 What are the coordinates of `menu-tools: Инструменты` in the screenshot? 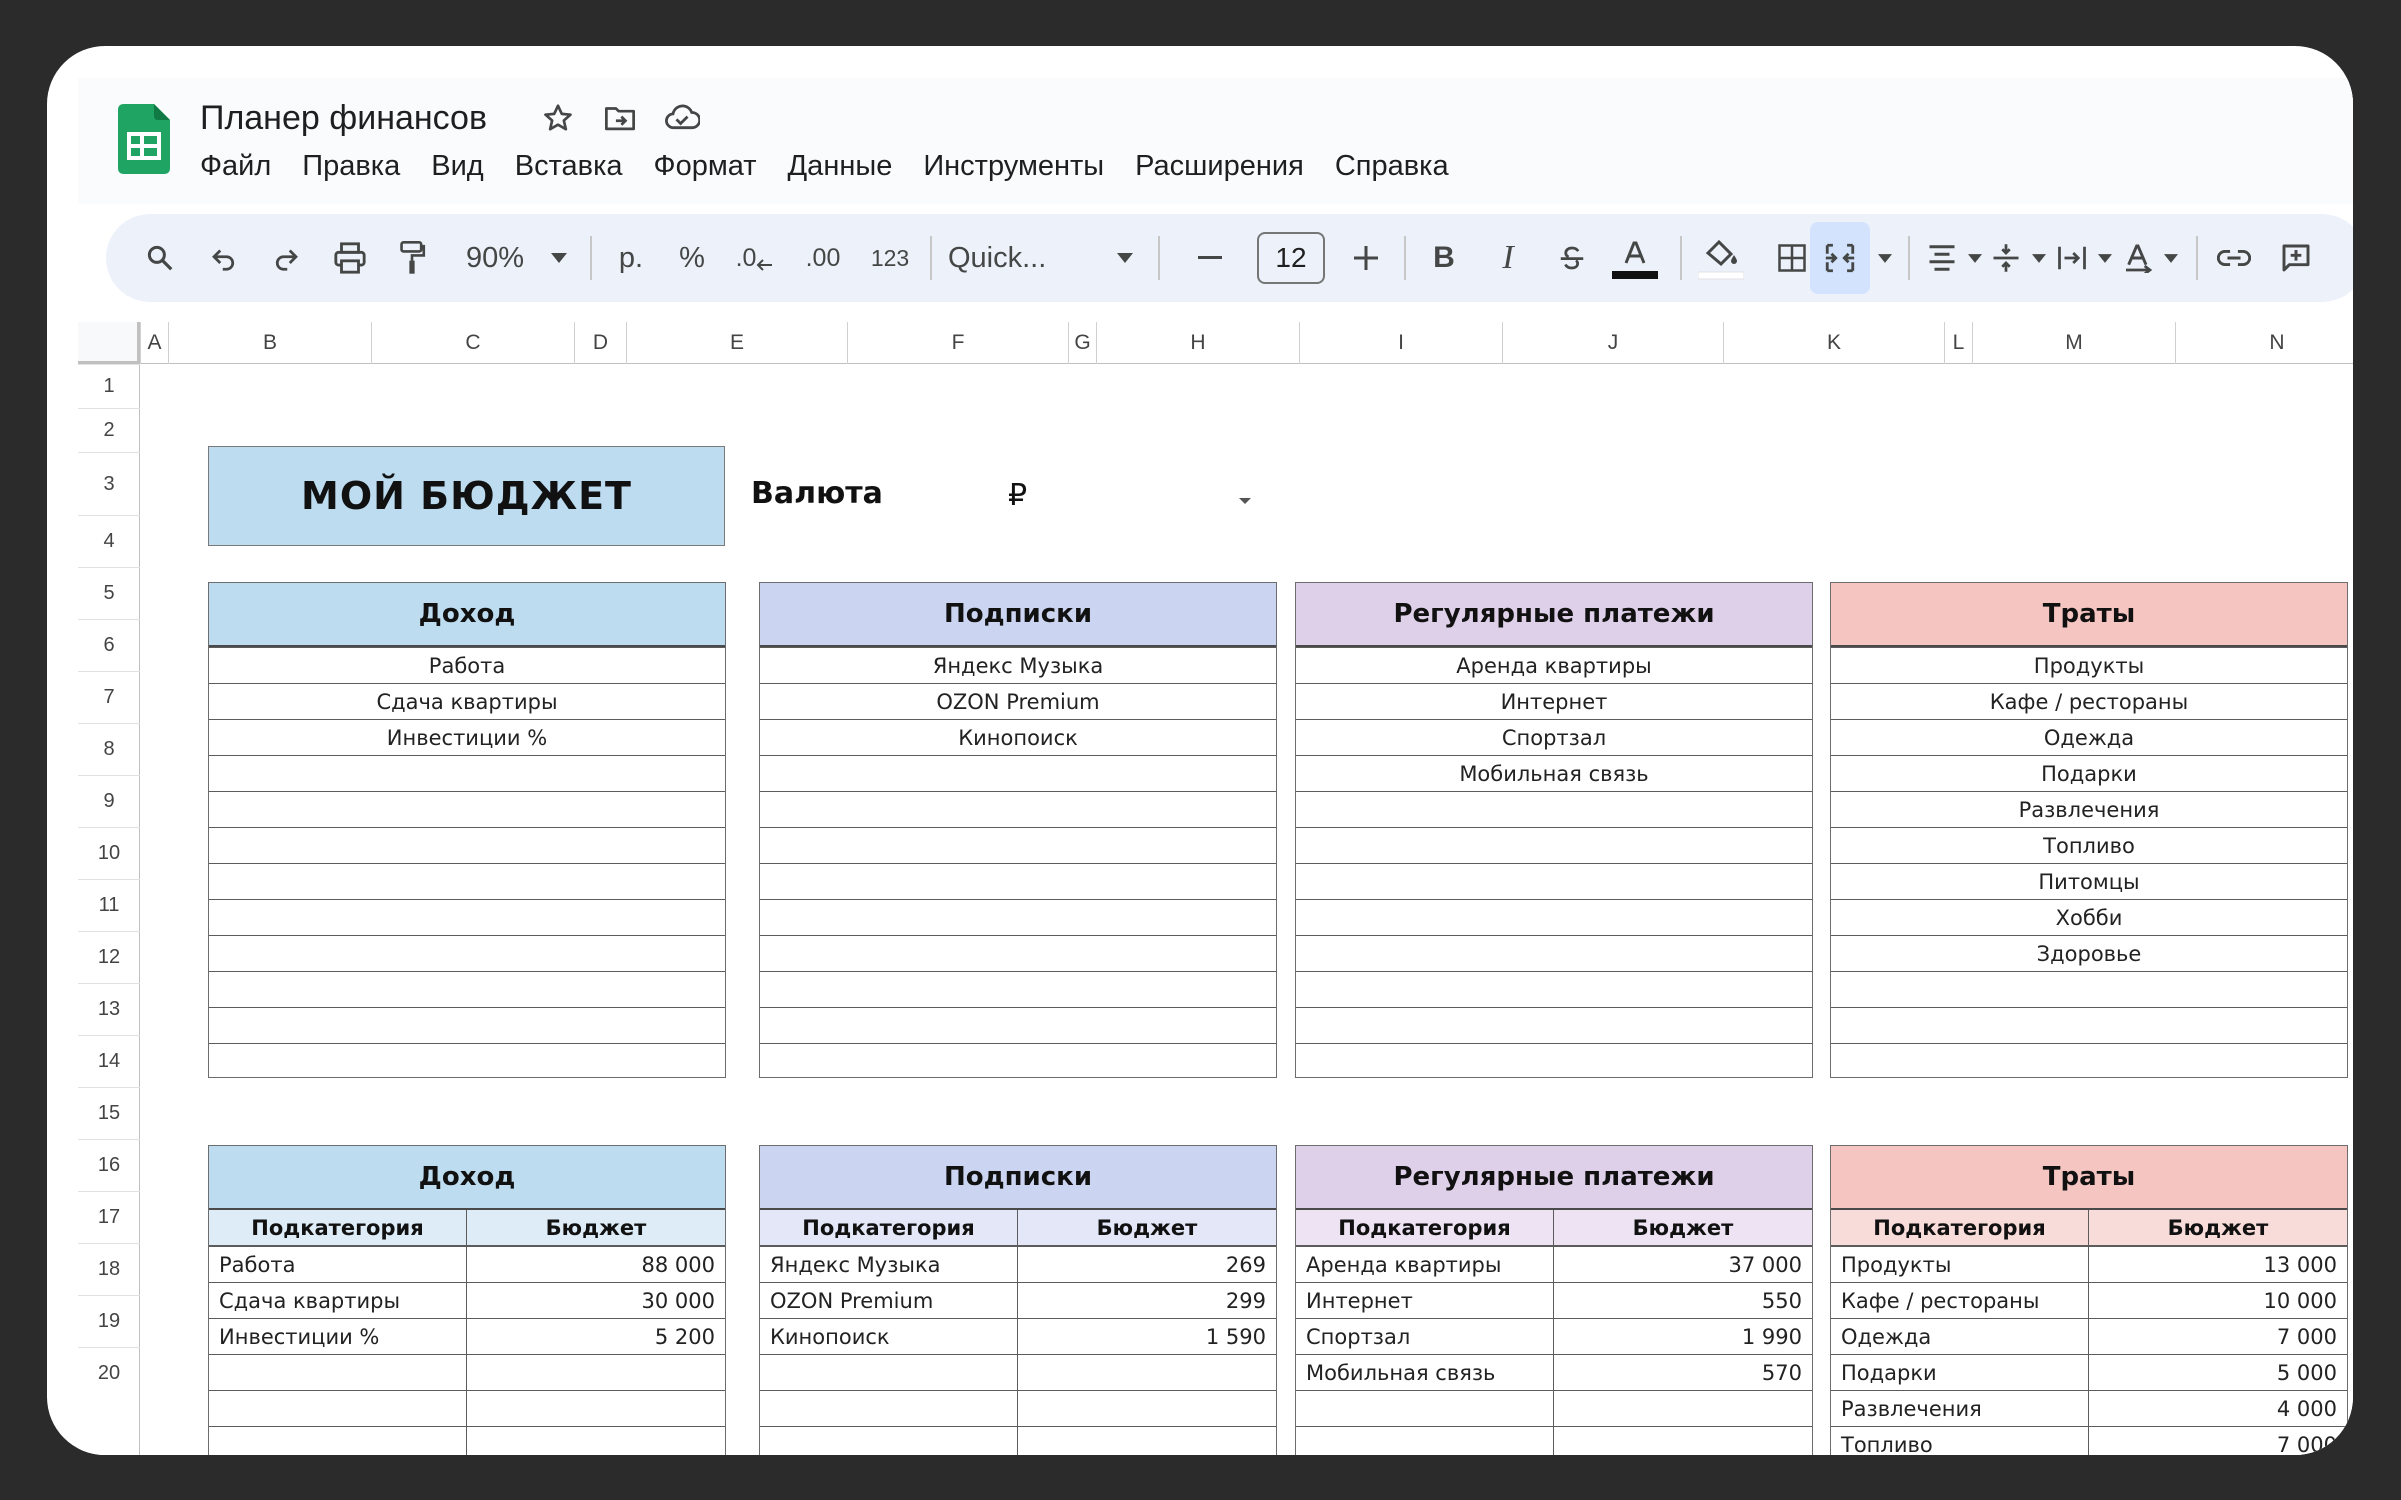 It's located at (1013, 166).